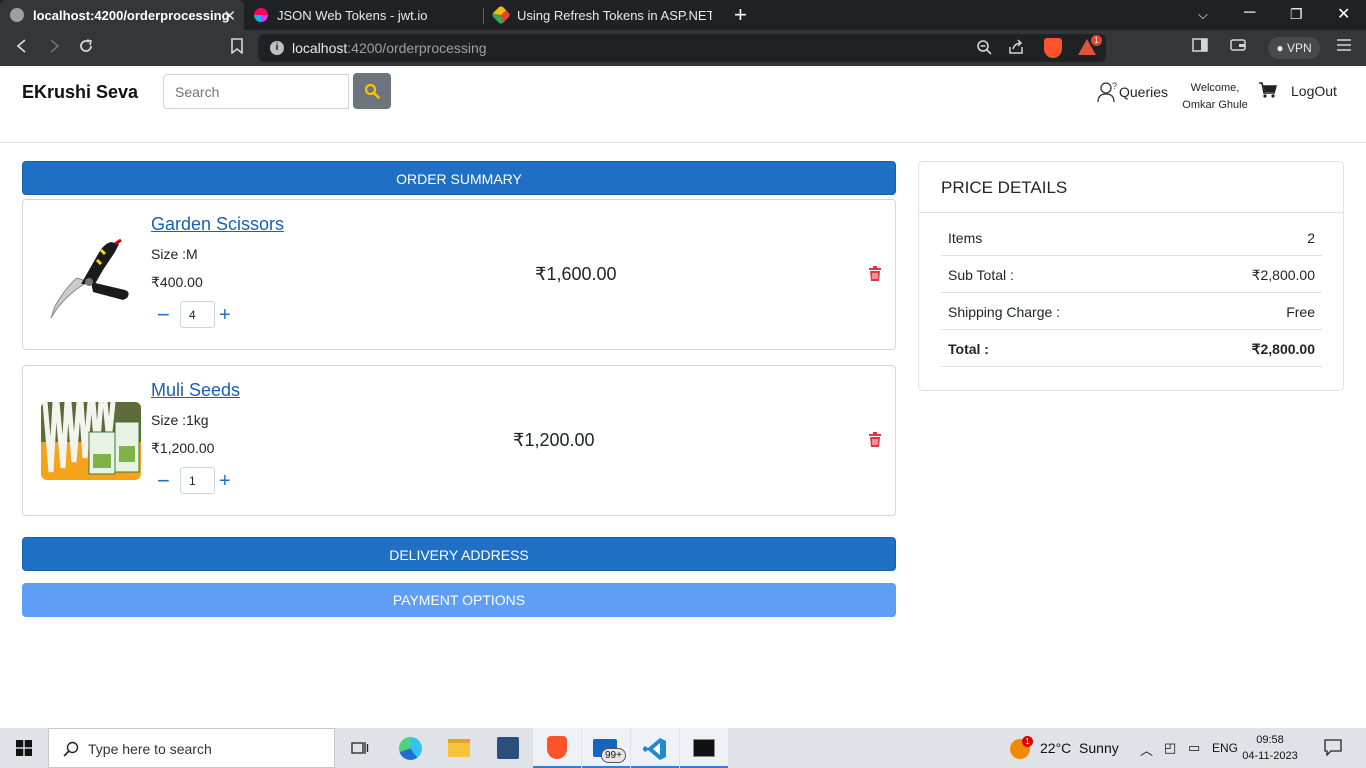 This screenshot has height=768, width=1366. Describe the element at coordinates (1311, 238) in the screenshot. I see `price-row-value: 2` at that location.